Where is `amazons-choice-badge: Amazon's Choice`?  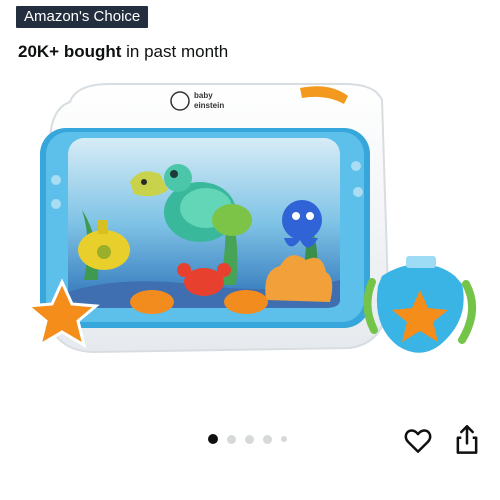
amazons-choice-badge: Amazon's Choice is located at coordinates (82, 17).